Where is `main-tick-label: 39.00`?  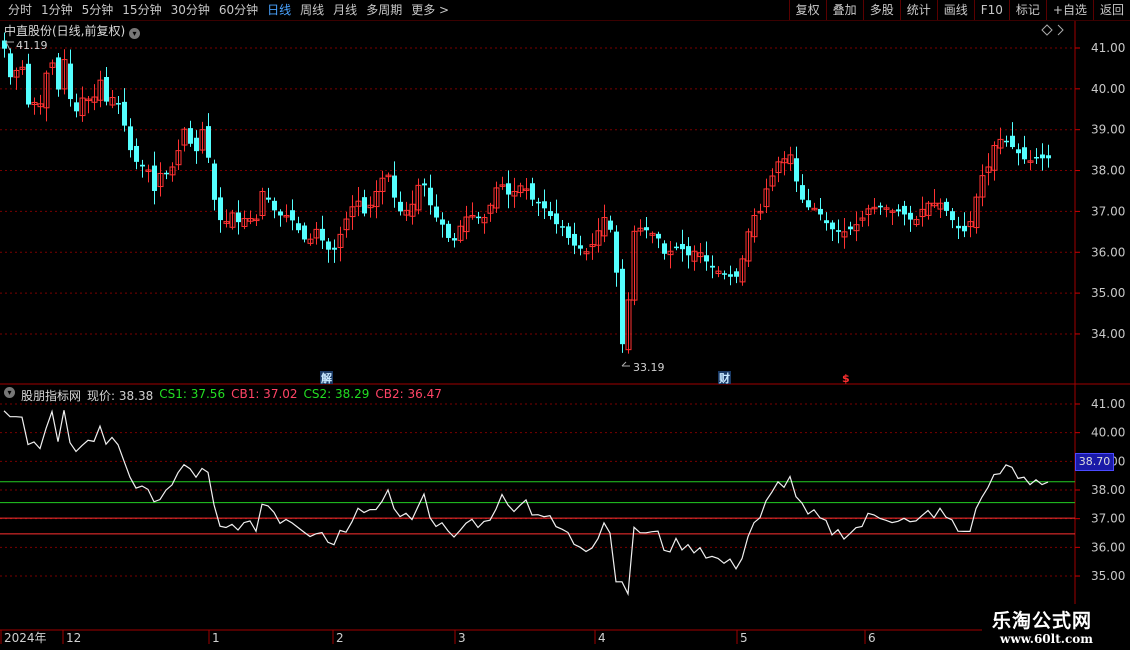 main-tick-label: 39.00 is located at coordinates (1108, 130).